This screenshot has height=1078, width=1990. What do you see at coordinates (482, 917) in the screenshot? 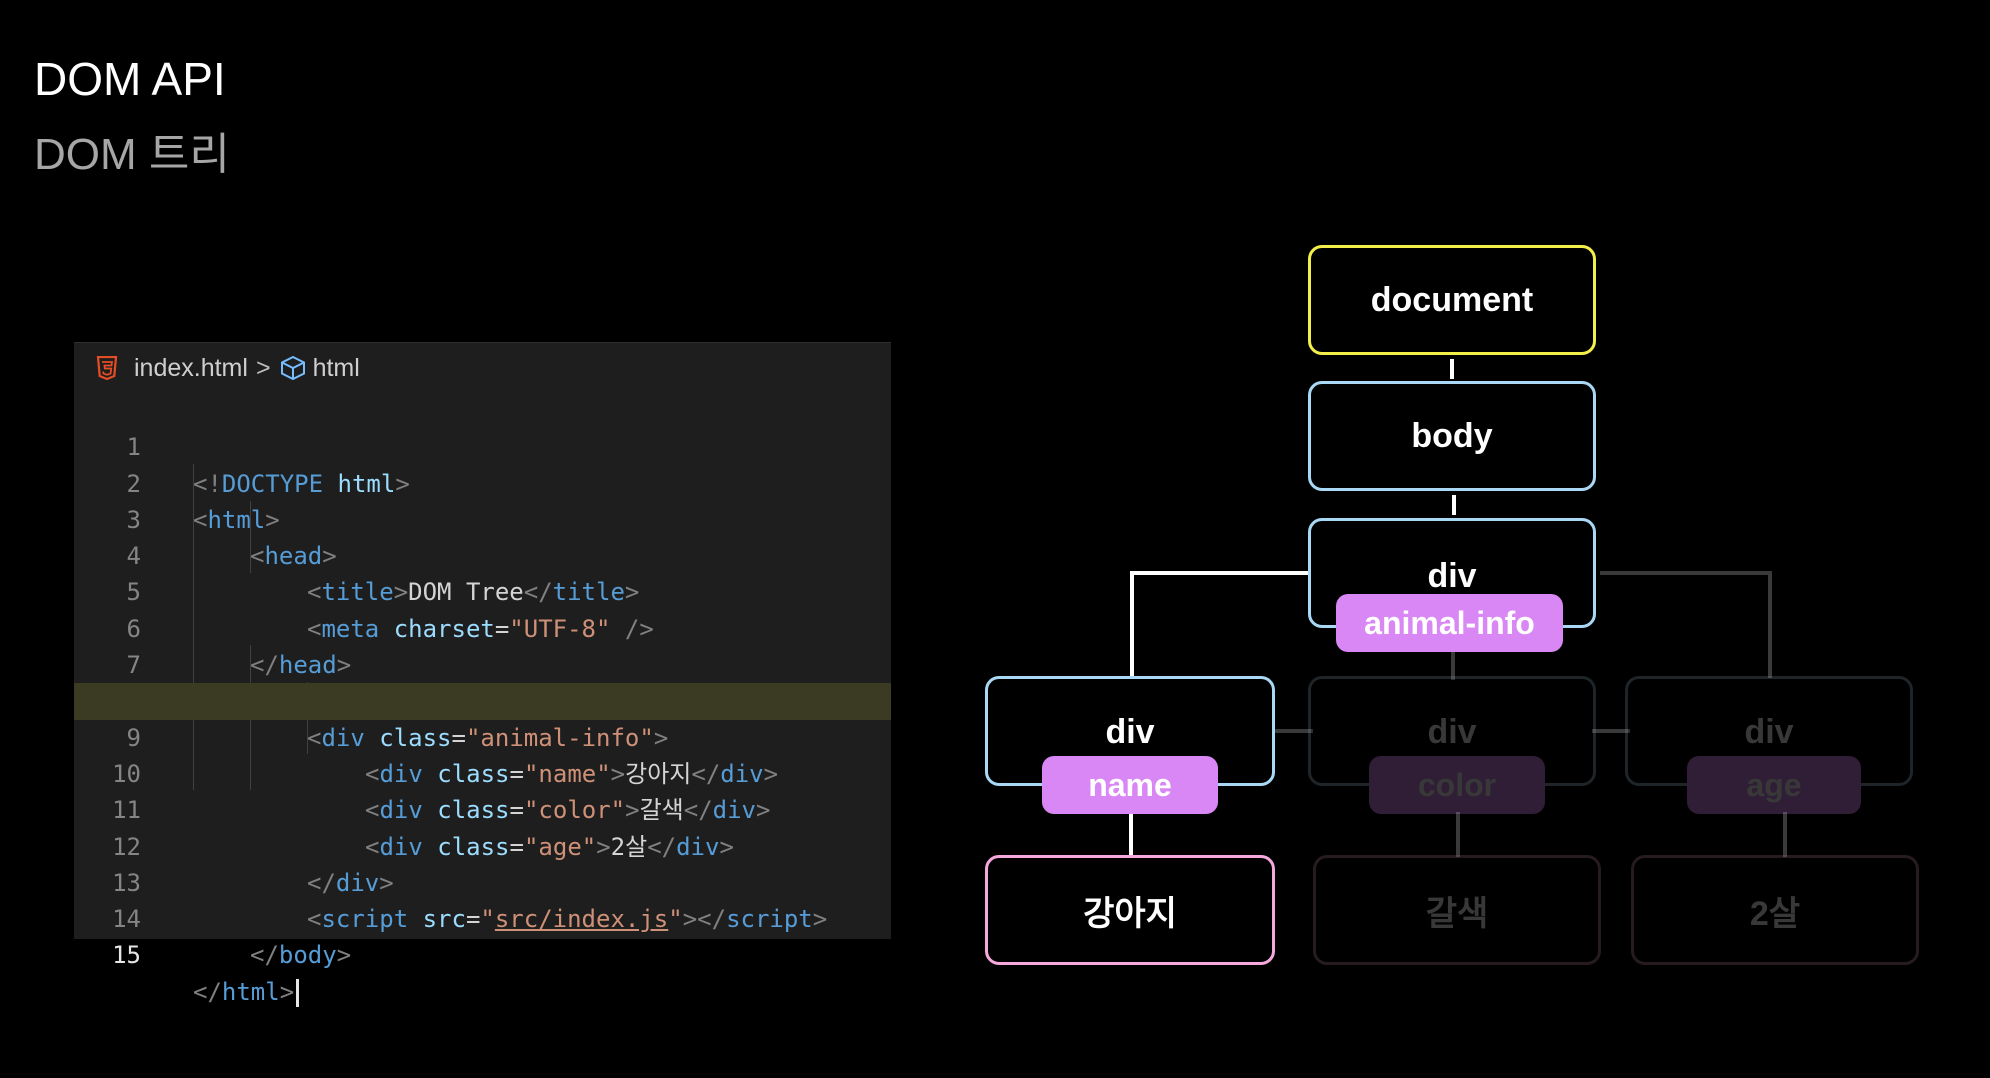
I see `code-line: 14 </body>` at bounding box center [482, 917].